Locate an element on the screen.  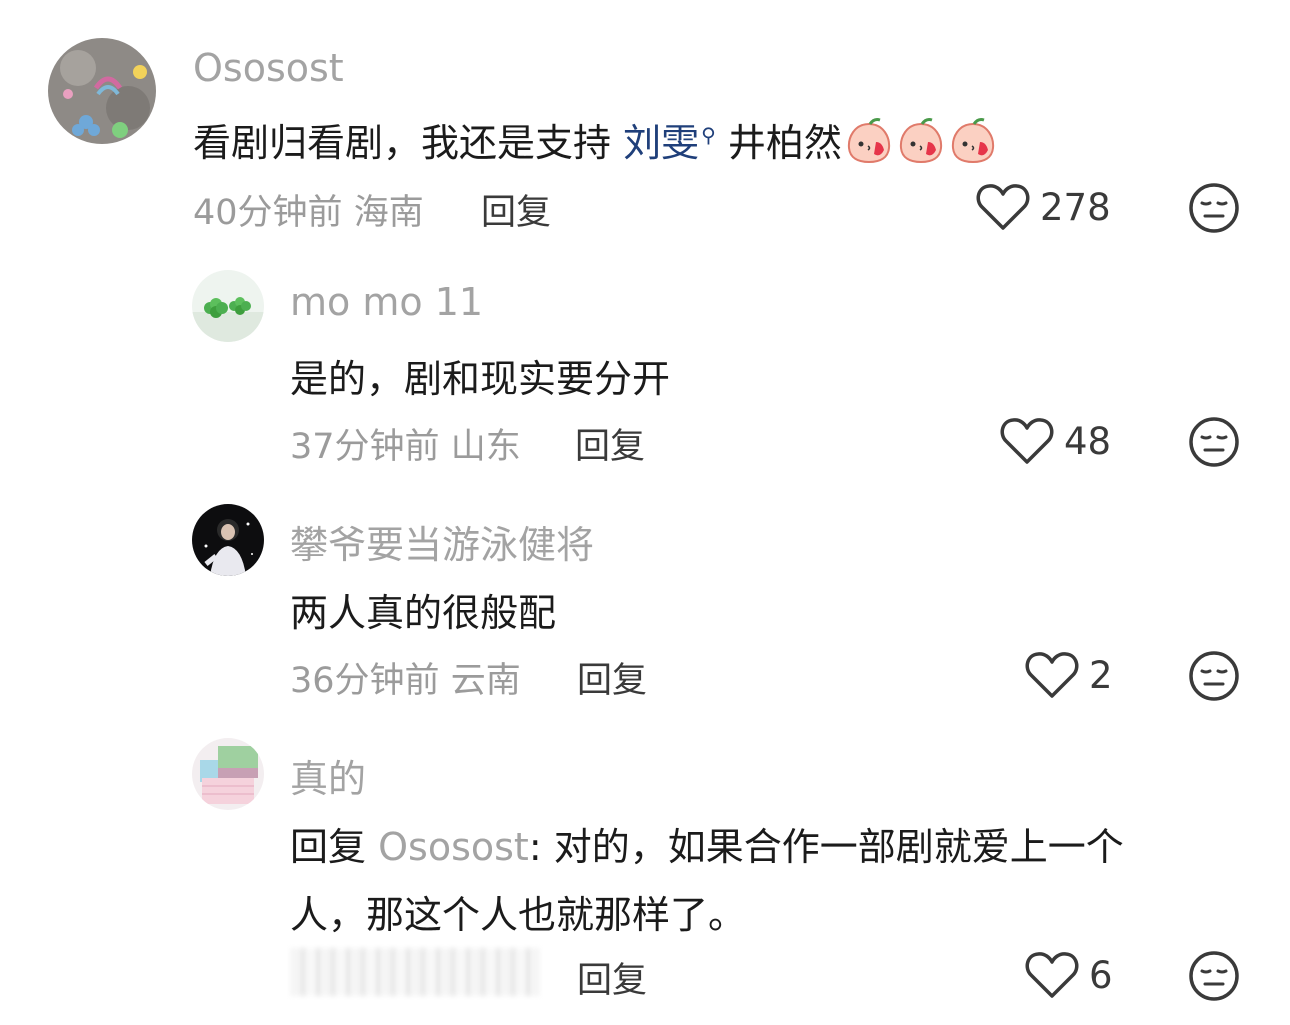
comment-text-part: : 对的，如果合作一部剧就爱上一个 is located at coordinates (826, 847).